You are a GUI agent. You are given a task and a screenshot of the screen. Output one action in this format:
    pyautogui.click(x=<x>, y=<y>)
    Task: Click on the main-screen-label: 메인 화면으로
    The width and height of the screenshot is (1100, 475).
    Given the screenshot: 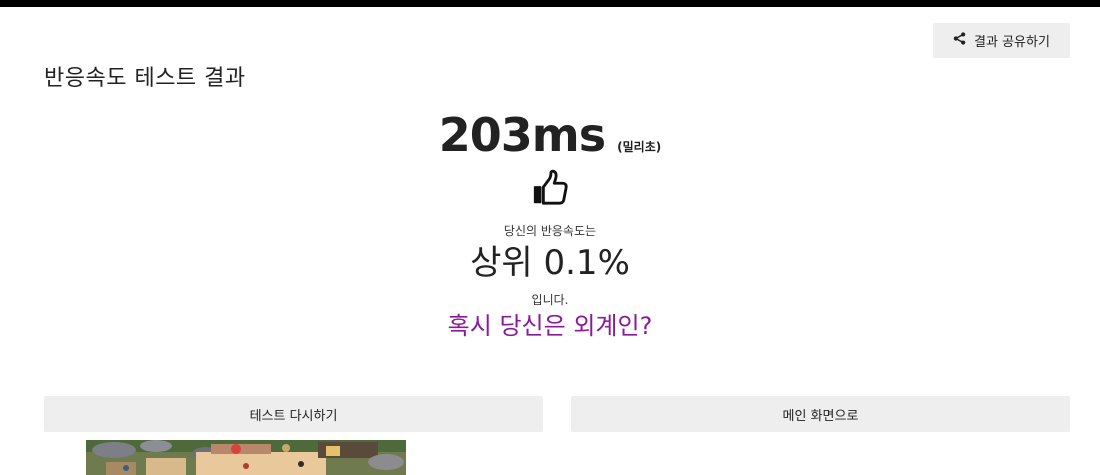 What is the action you would take?
    pyautogui.click(x=820, y=416)
    